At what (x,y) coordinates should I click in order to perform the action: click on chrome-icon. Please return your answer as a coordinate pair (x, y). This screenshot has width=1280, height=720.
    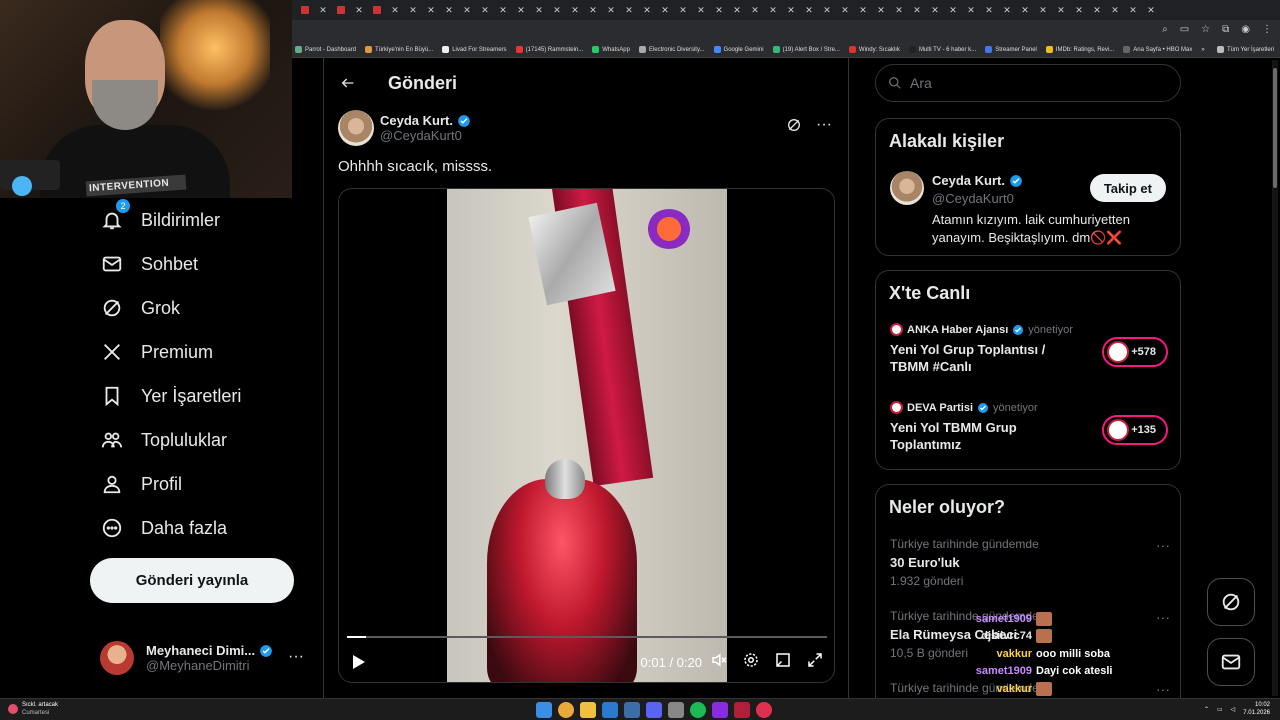
    Looking at the image, I should click on (566, 710).